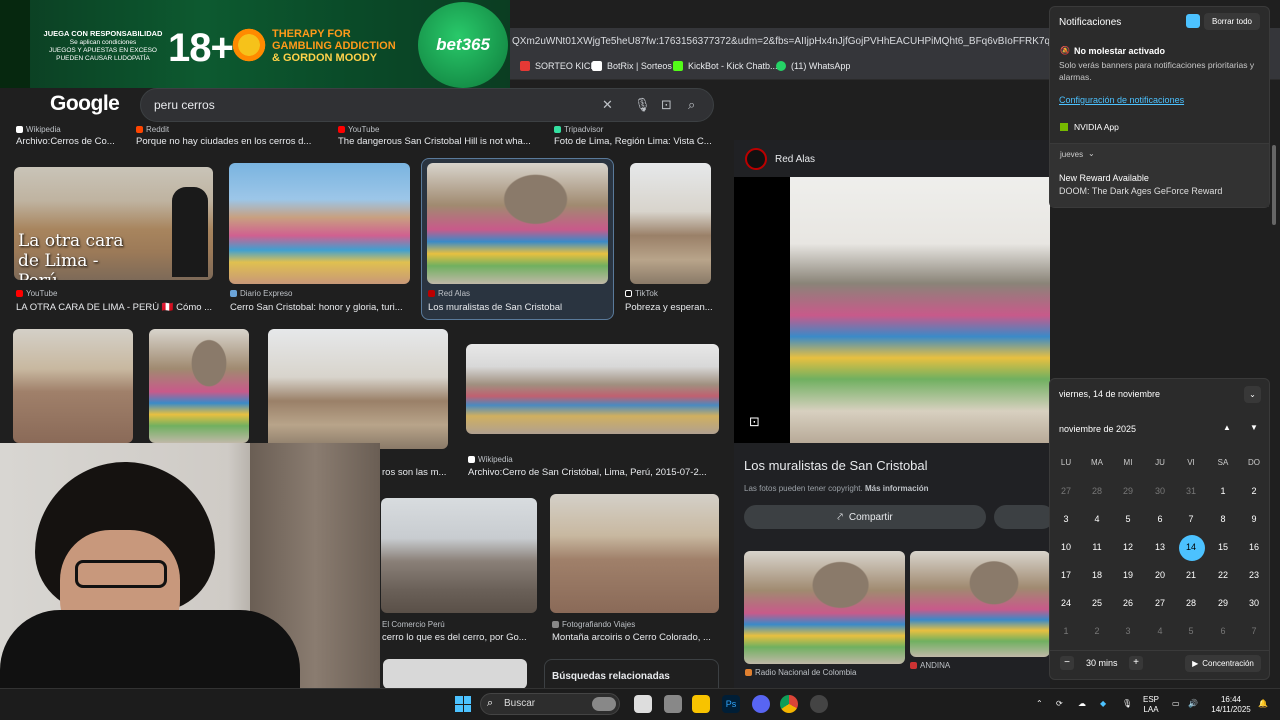  Describe the element at coordinates (897, 488) in the screenshot. I see `more-info-link: Más información` at that location.